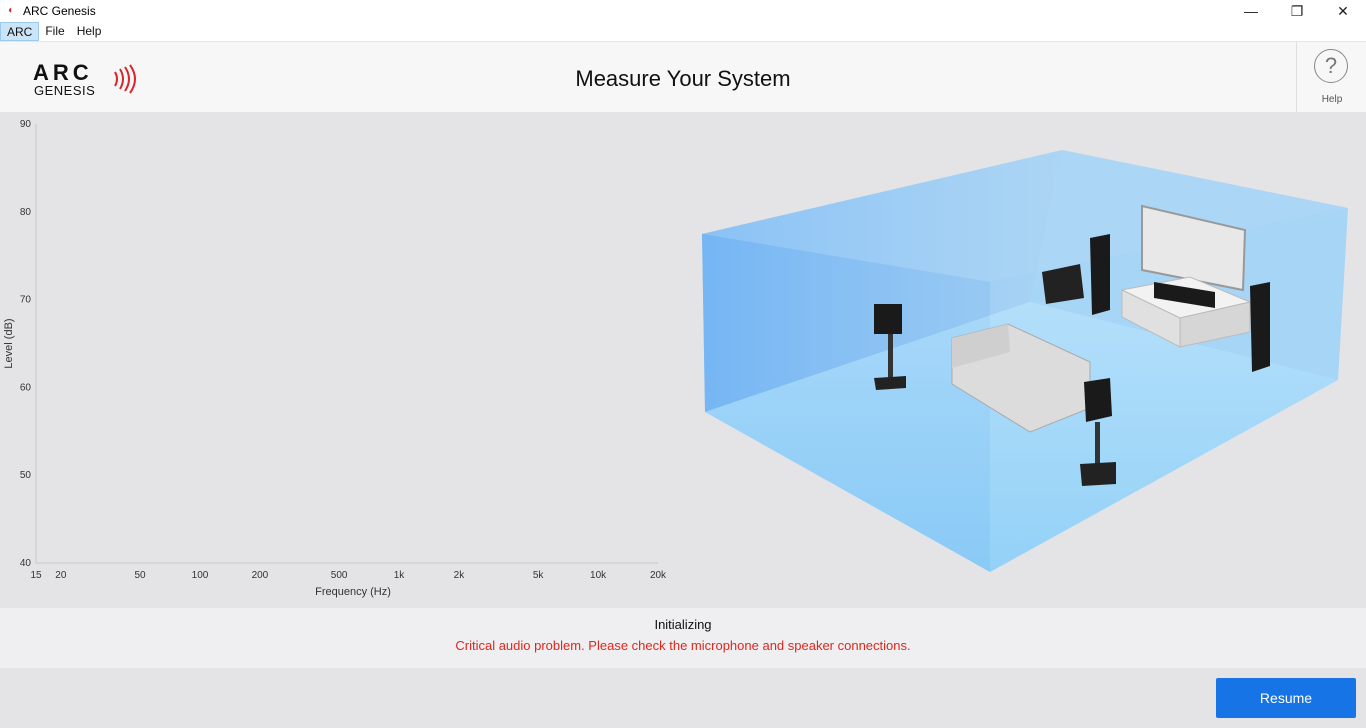 Image resolution: width=1366 pixels, height=728 pixels. Describe the element at coordinates (1332, 99) in the screenshot. I see `help-label: Help` at that location.